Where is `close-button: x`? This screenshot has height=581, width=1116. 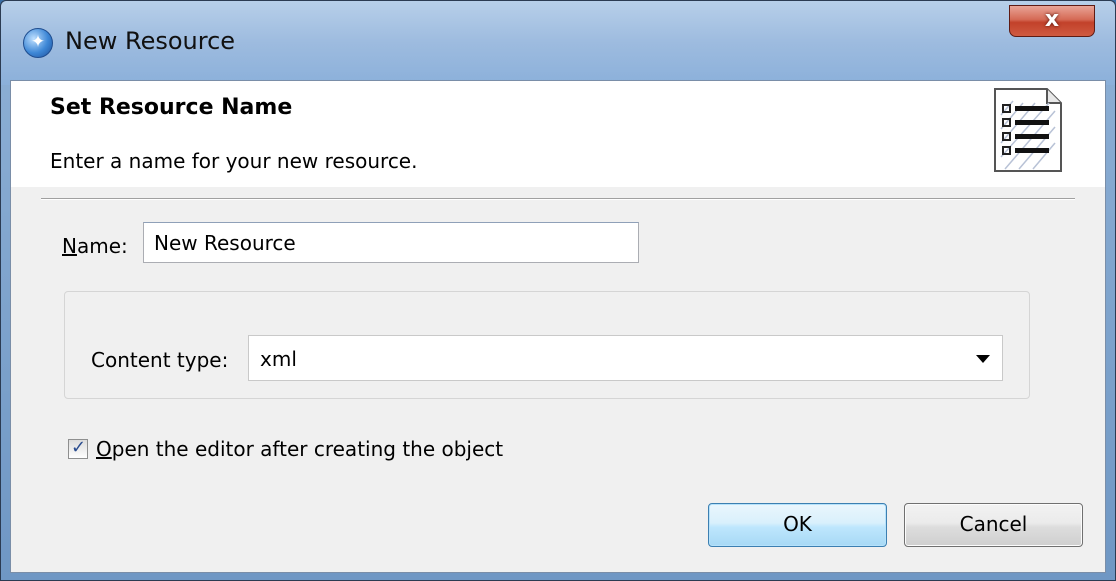
close-button: x is located at coordinates (1052, 21).